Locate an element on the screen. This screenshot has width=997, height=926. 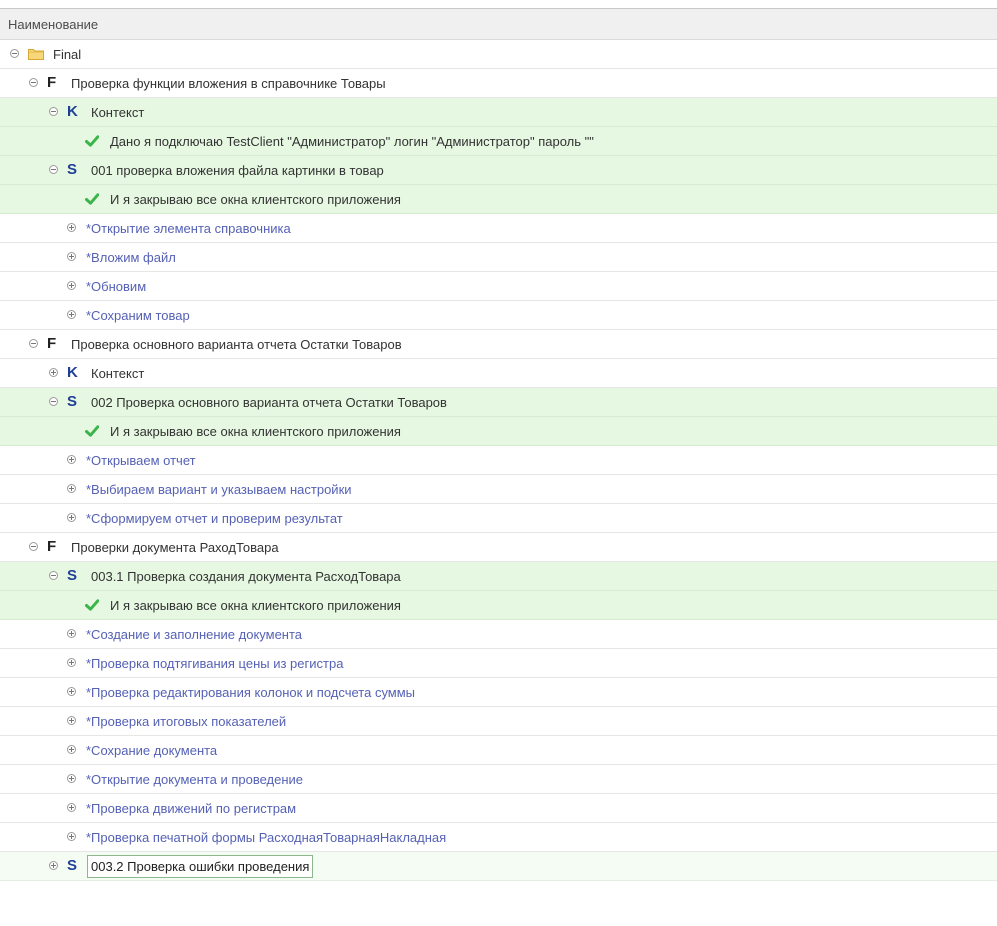
tree-row-label: *Проверка подтягивания цены из регистра is located at coordinates (214, 663).